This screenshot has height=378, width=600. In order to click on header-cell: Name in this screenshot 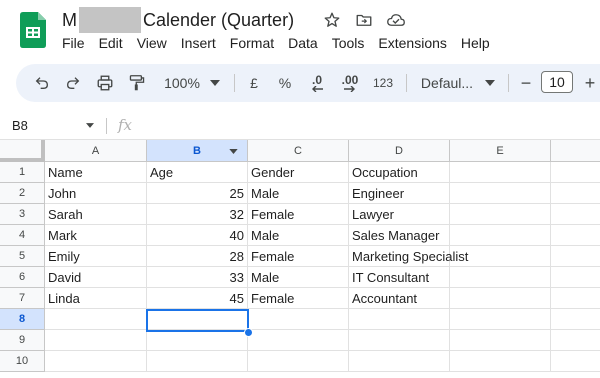, I will do `click(96, 172)`.